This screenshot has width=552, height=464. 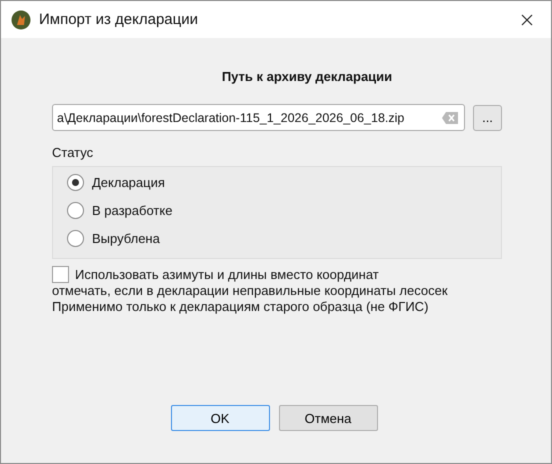 What do you see at coordinates (128, 182) in the screenshot?
I see `radio-label: Декларация` at bounding box center [128, 182].